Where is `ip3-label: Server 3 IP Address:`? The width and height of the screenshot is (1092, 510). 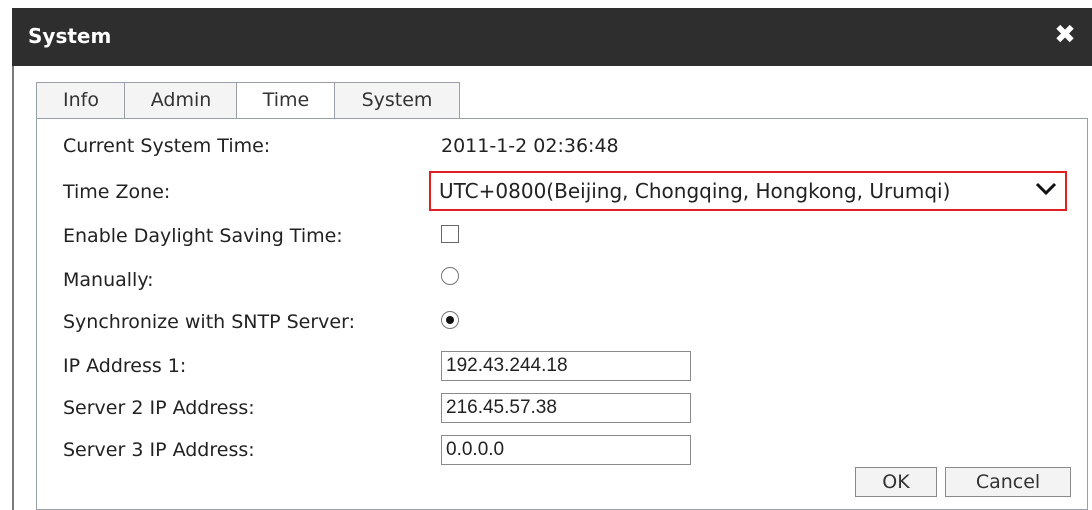 ip3-label: Server 3 IP Address: is located at coordinates (159, 450).